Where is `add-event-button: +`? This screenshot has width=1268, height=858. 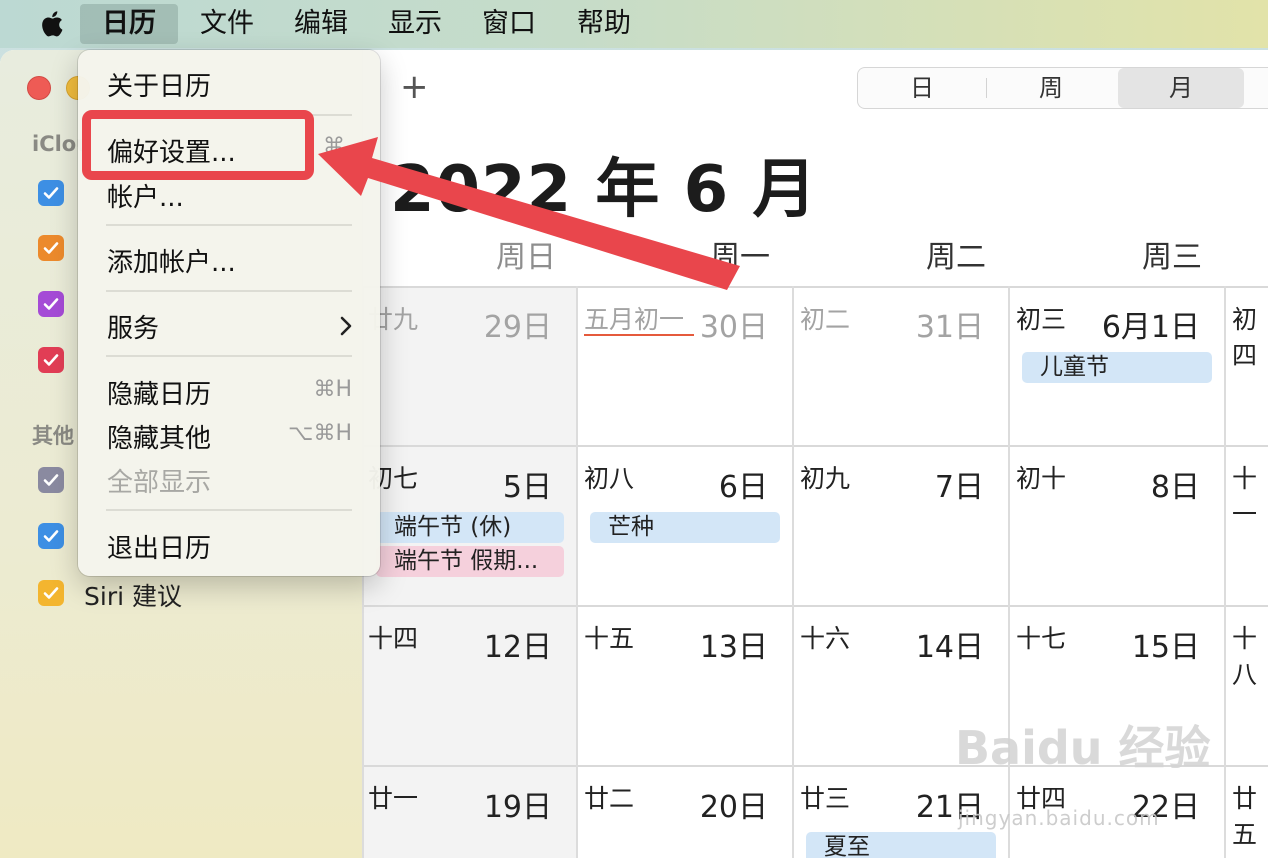
add-event-button: + is located at coordinates (414, 87).